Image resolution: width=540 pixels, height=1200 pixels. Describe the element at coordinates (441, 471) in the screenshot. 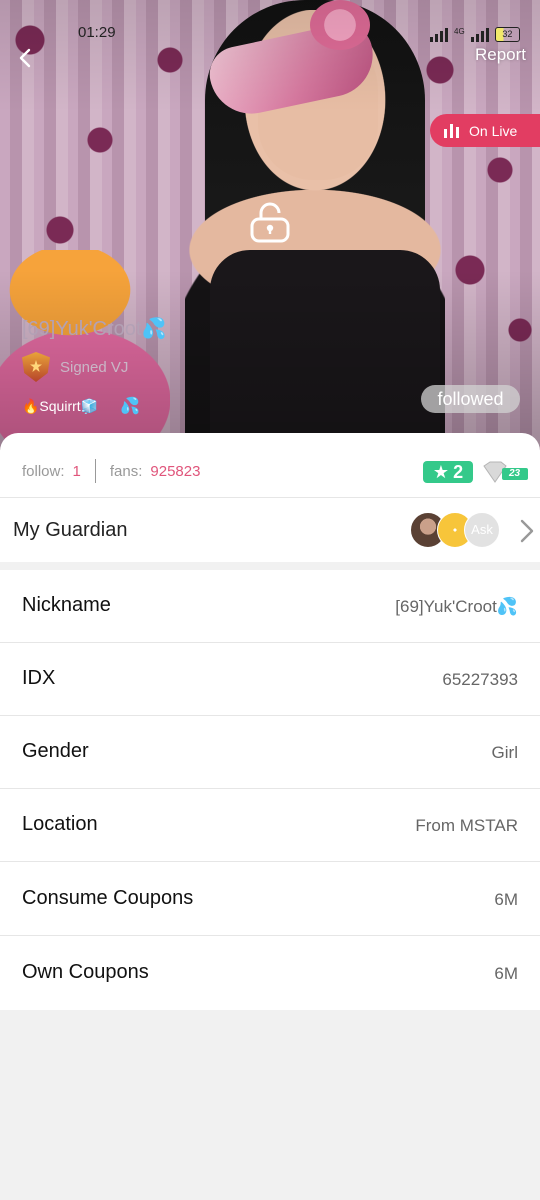

I see `star-icon: ★` at that location.